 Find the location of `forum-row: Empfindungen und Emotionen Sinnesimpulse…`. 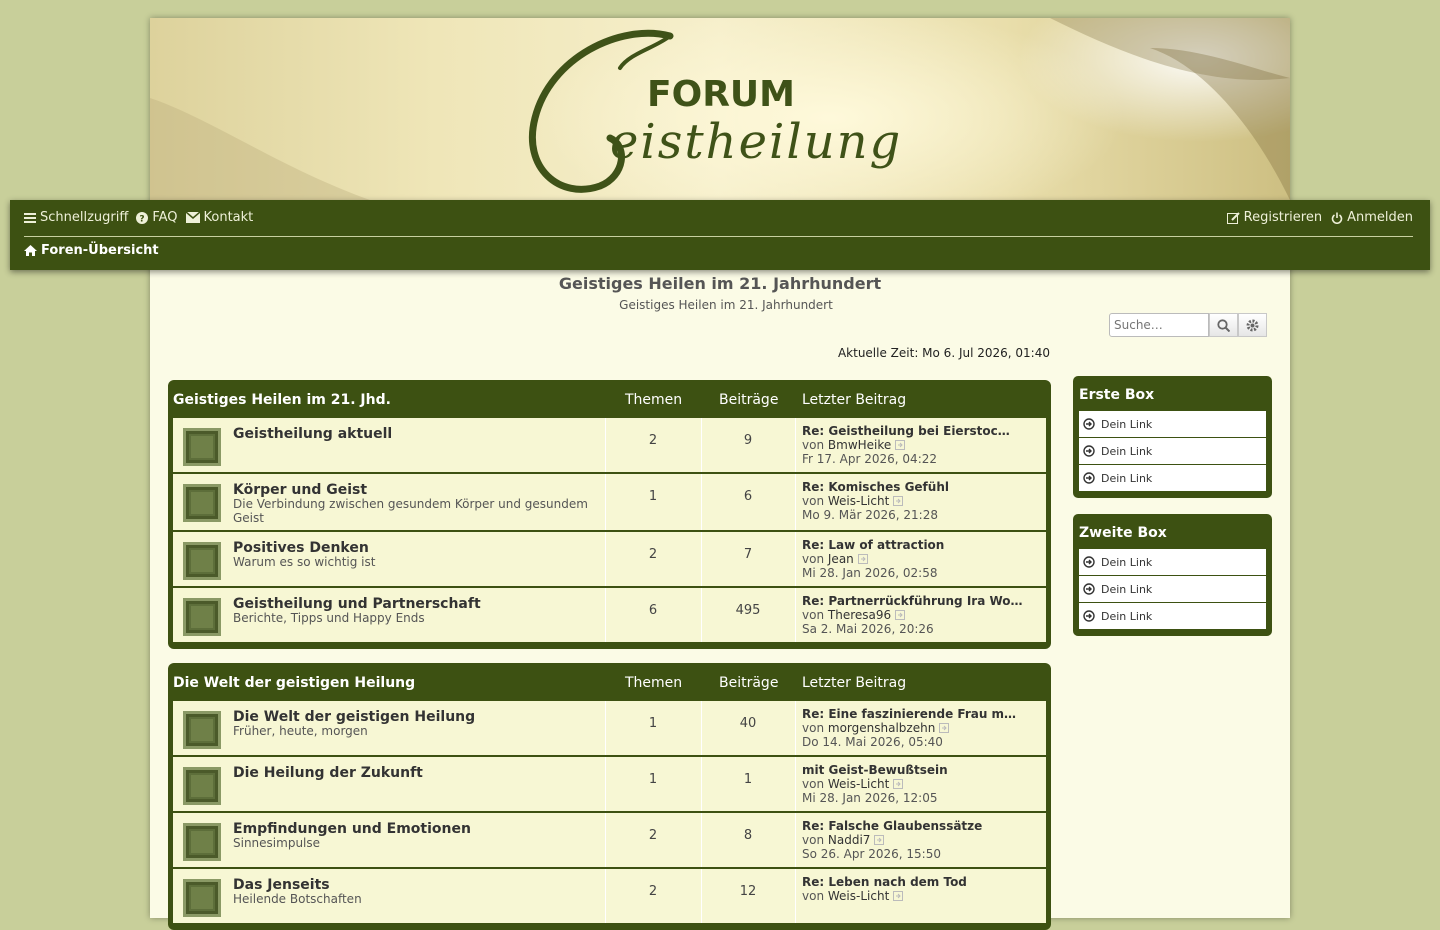

forum-row: Empfindungen und Emotionen Sinnesimpulse… is located at coordinates (609, 840).